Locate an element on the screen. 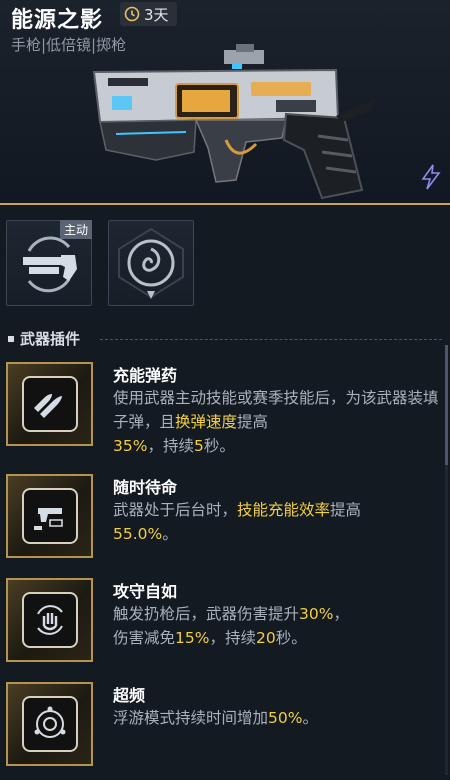 The image size is (450, 780). active-tag: 主动 is located at coordinates (75, 229).